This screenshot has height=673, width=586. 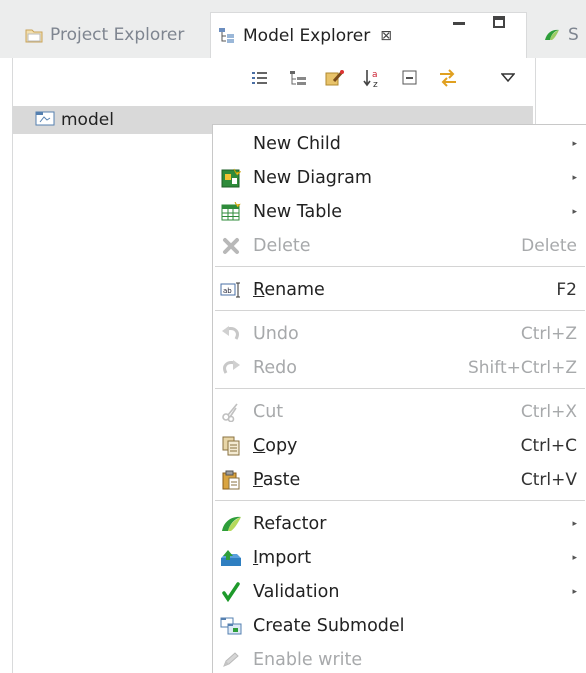 What do you see at coordinates (268, 412) in the screenshot?
I see `menu-item-label: Cut` at bounding box center [268, 412].